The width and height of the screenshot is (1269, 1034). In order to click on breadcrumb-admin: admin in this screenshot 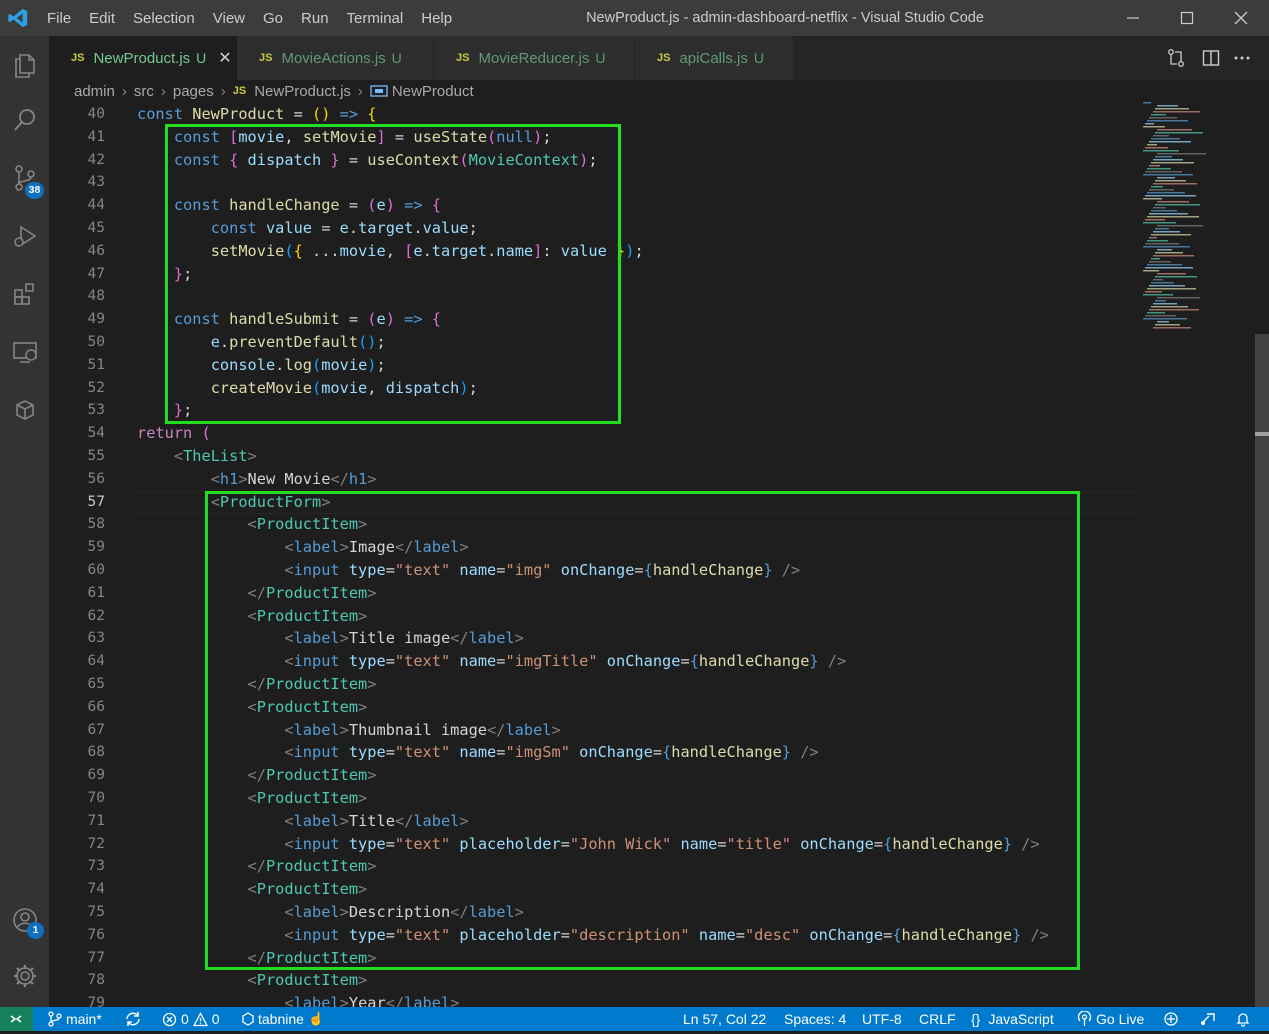, I will do `click(94, 91)`.